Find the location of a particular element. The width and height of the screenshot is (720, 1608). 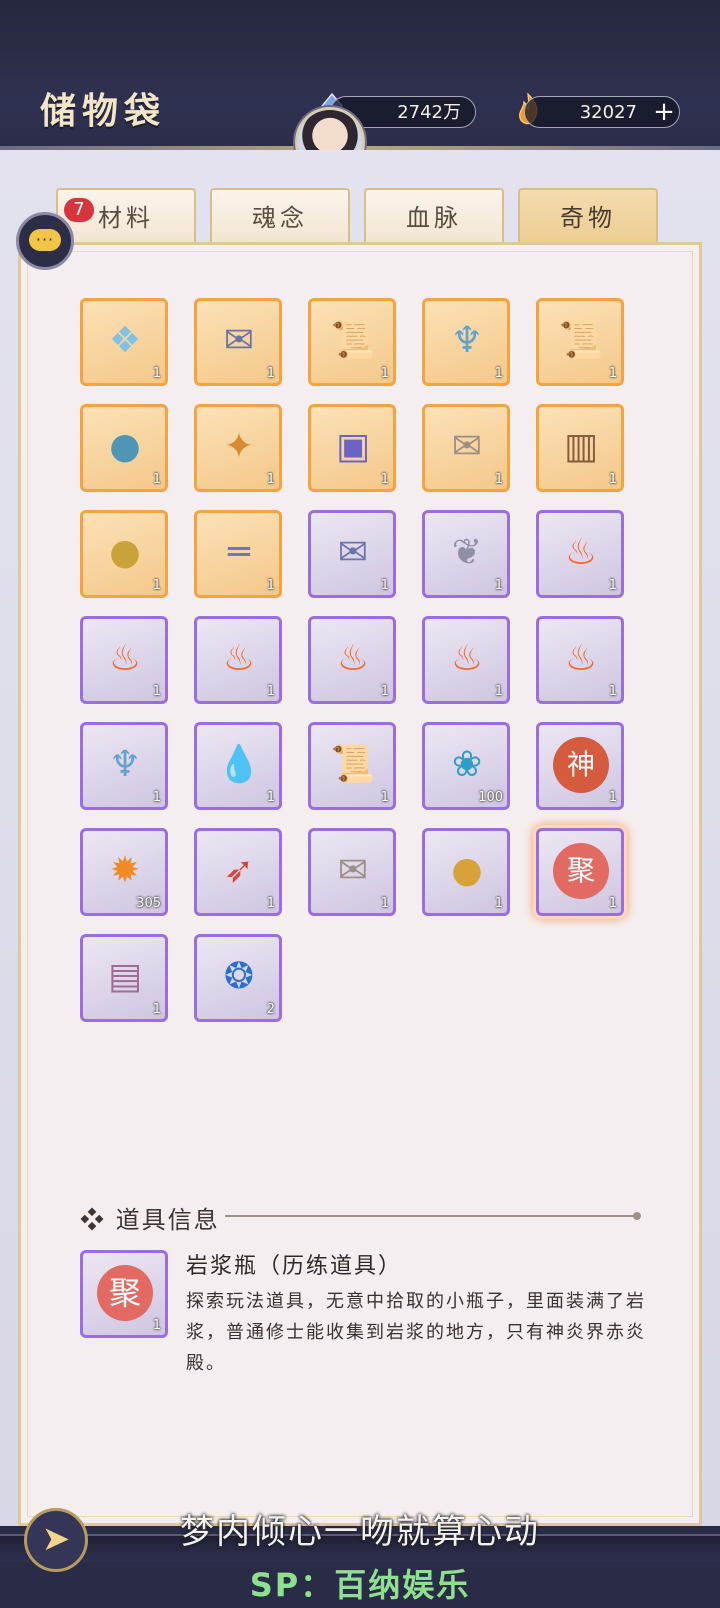

item-slot: ▣ 1 is located at coordinates (352, 448).